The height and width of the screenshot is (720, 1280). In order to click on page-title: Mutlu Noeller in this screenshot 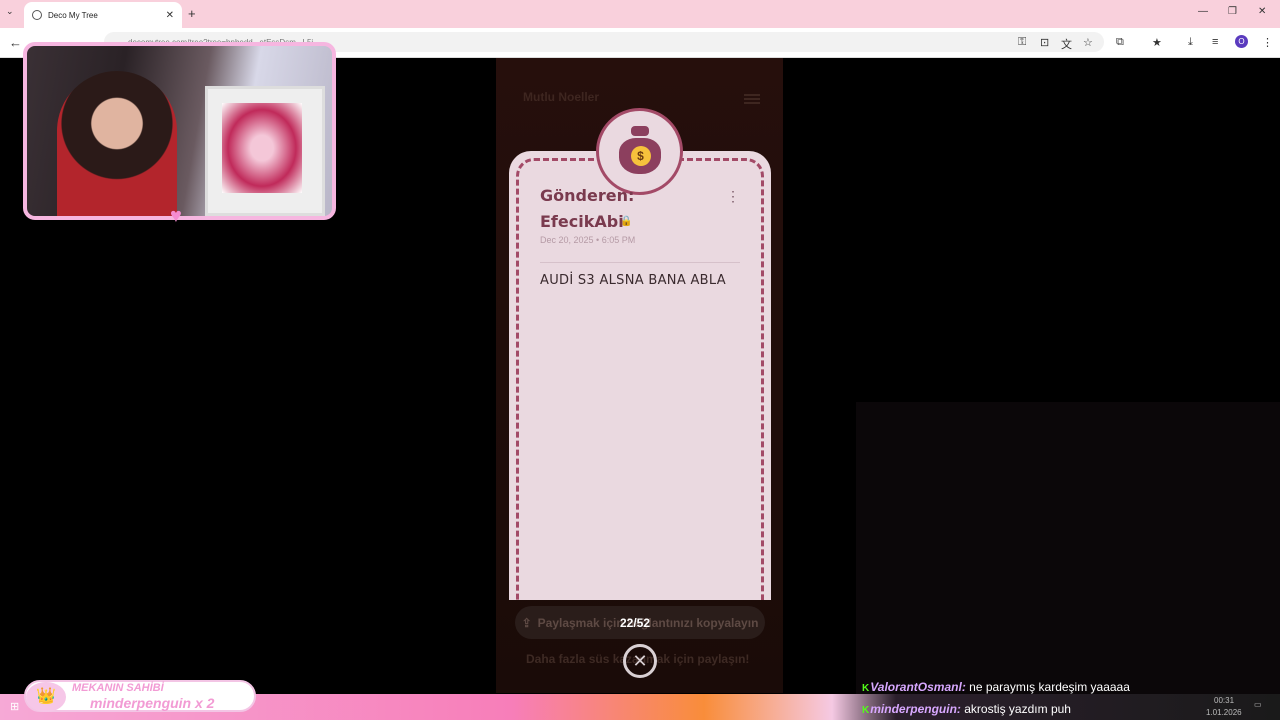, I will do `click(561, 97)`.